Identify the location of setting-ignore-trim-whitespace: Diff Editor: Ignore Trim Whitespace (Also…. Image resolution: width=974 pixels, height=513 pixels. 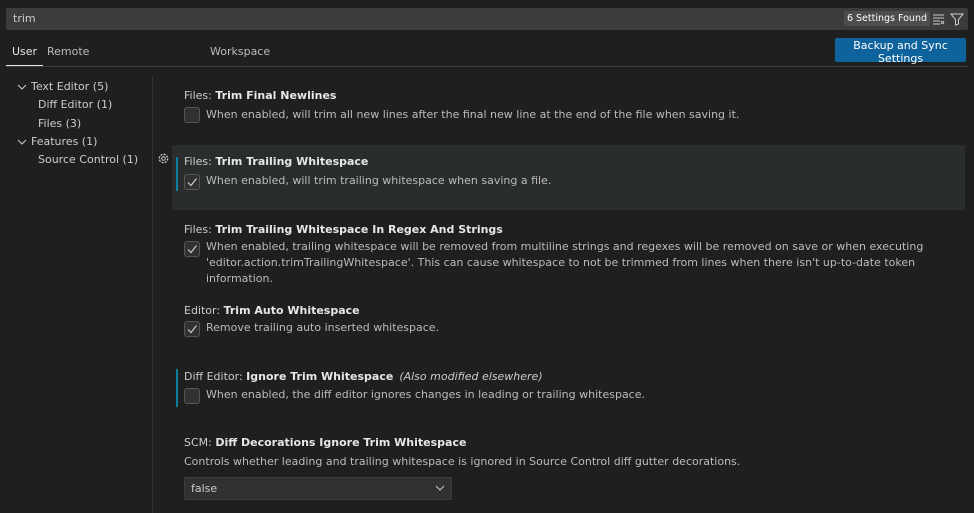
(568, 392).